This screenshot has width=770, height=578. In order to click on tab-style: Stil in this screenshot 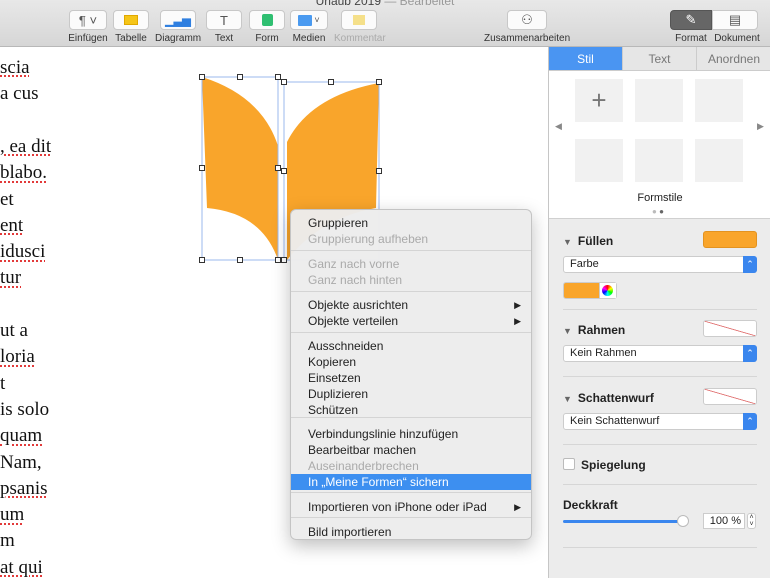, I will do `click(586, 59)`.